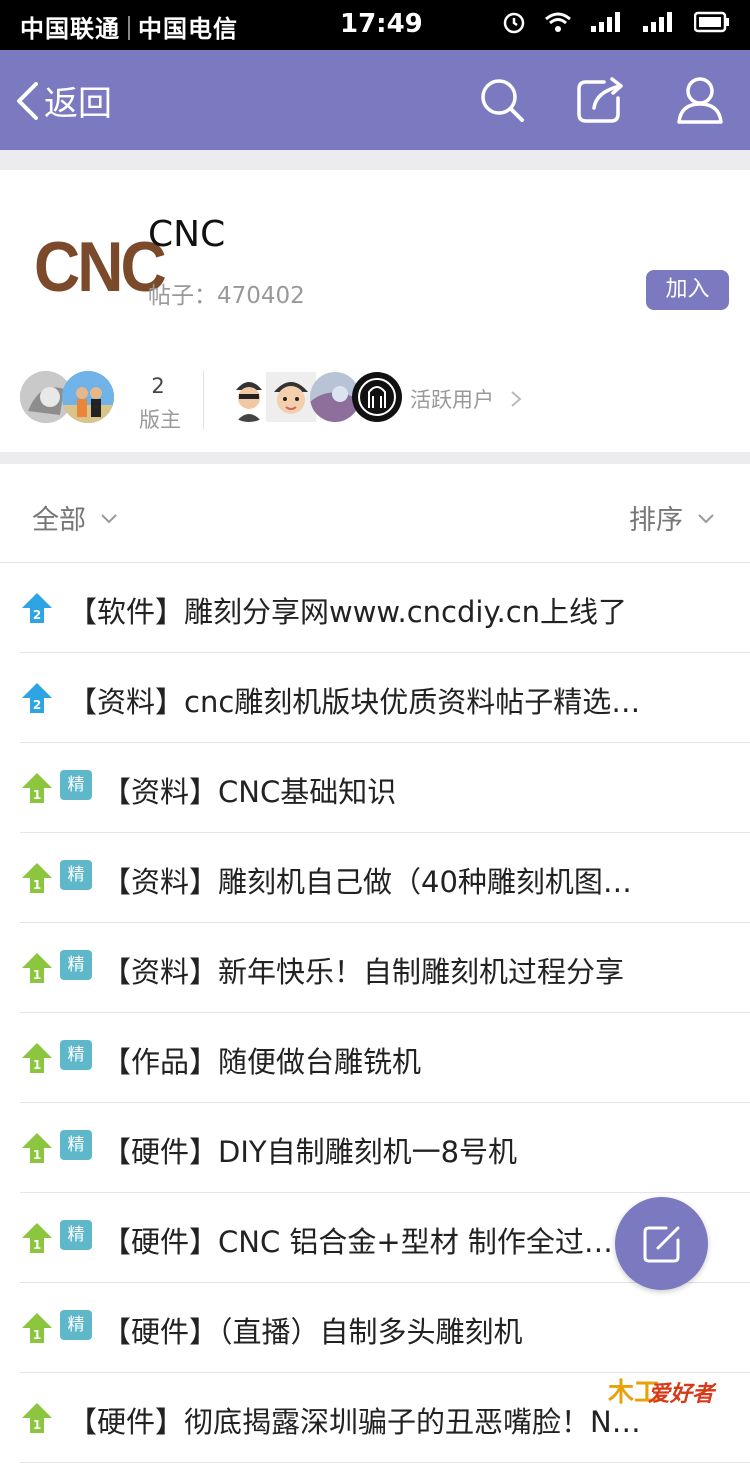  I want to click on forum-post-count: 帖子：470402, so click(226, 296).